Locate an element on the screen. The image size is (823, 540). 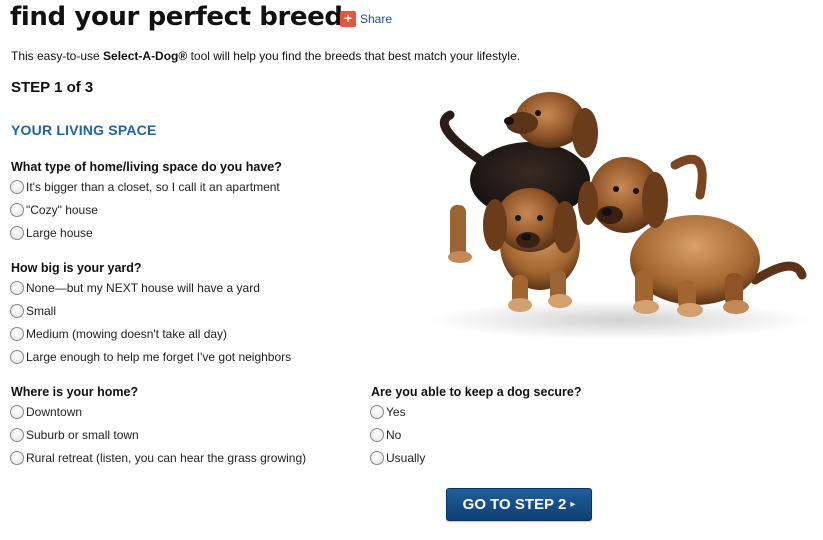
chevron-right-icon: ▸ is located at coordinates (573, 504).